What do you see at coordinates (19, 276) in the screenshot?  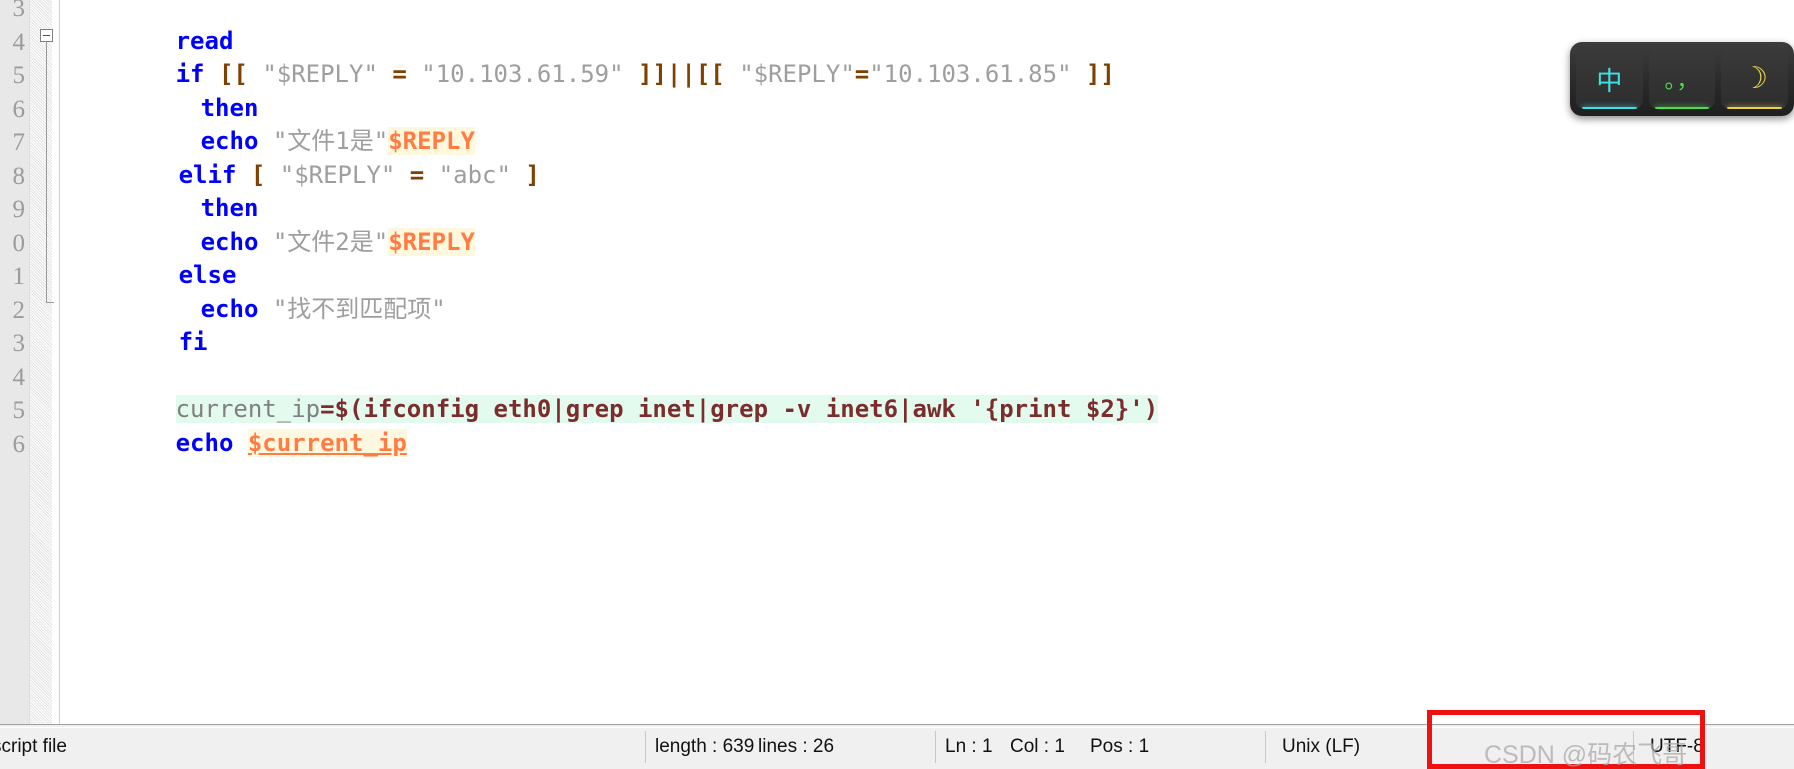 I see `line-number: 1` at bounding box center [19, 276].